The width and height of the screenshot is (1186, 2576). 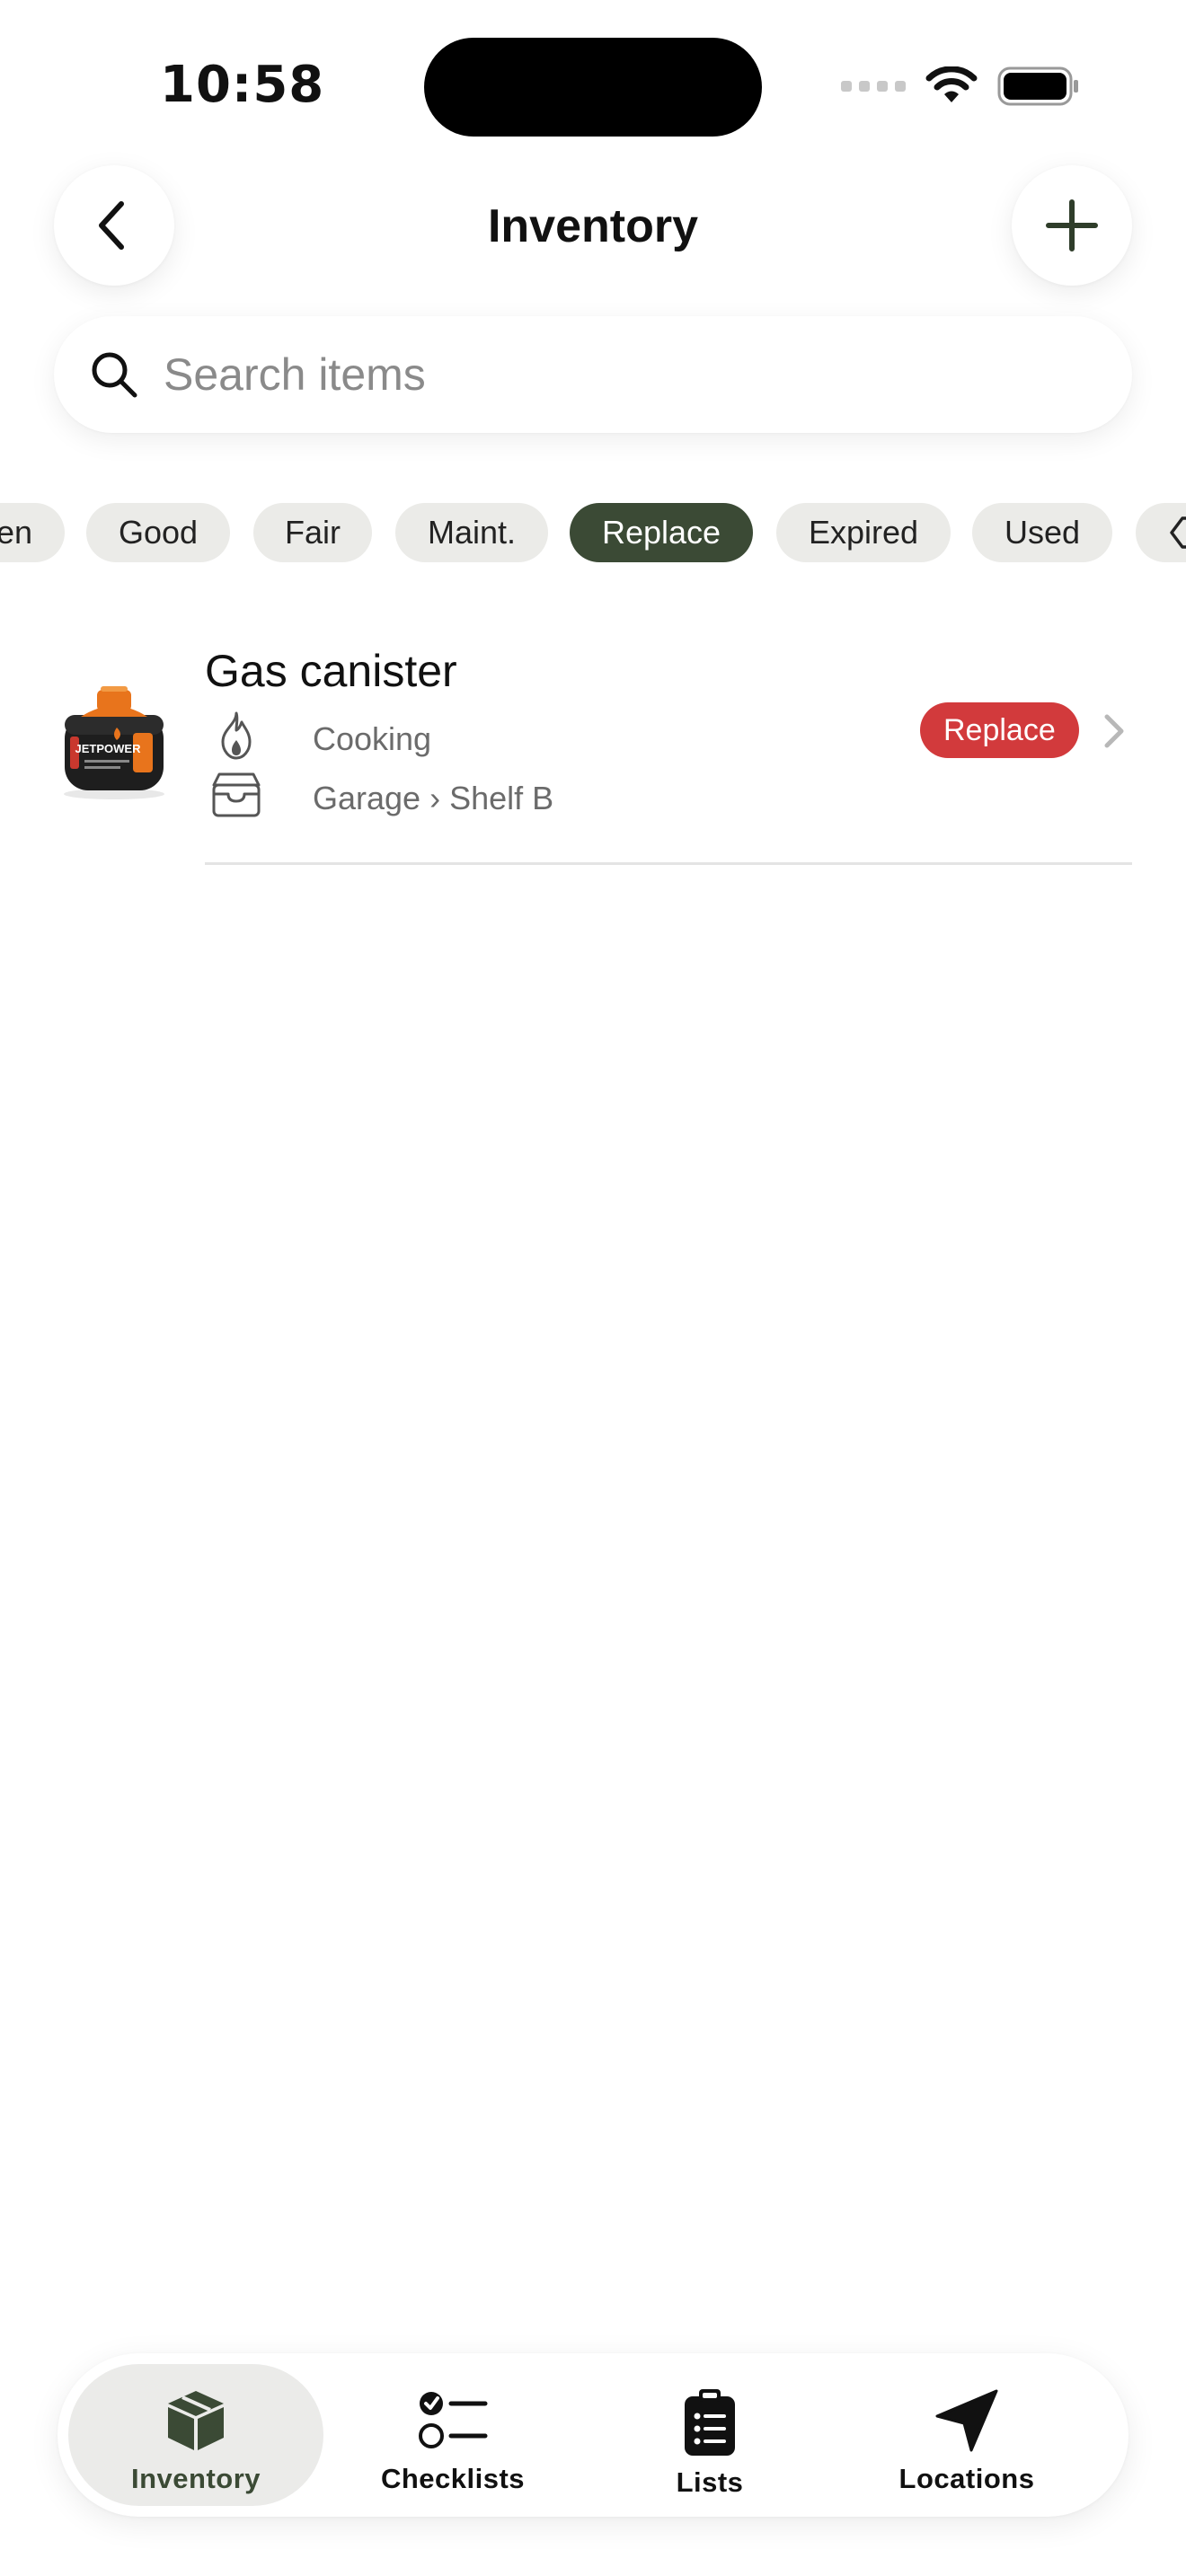 What do you see at coordinates (951, 84) in the screenshot?
I see `wifi-icon` at bounding box center [951, 84].